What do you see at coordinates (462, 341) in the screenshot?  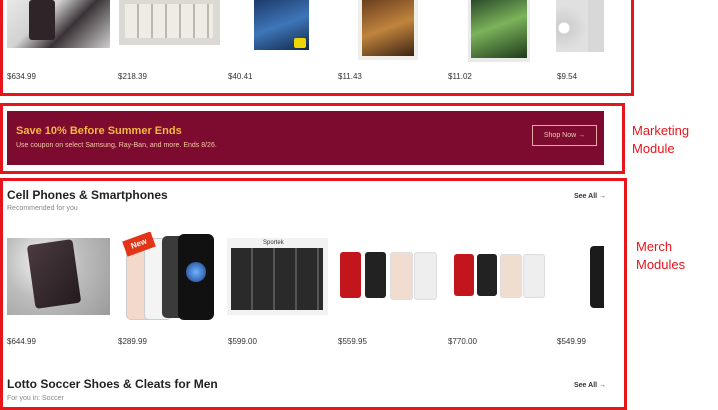 I see `phone-price-5: $770.00` at bounding box center [462, 341].